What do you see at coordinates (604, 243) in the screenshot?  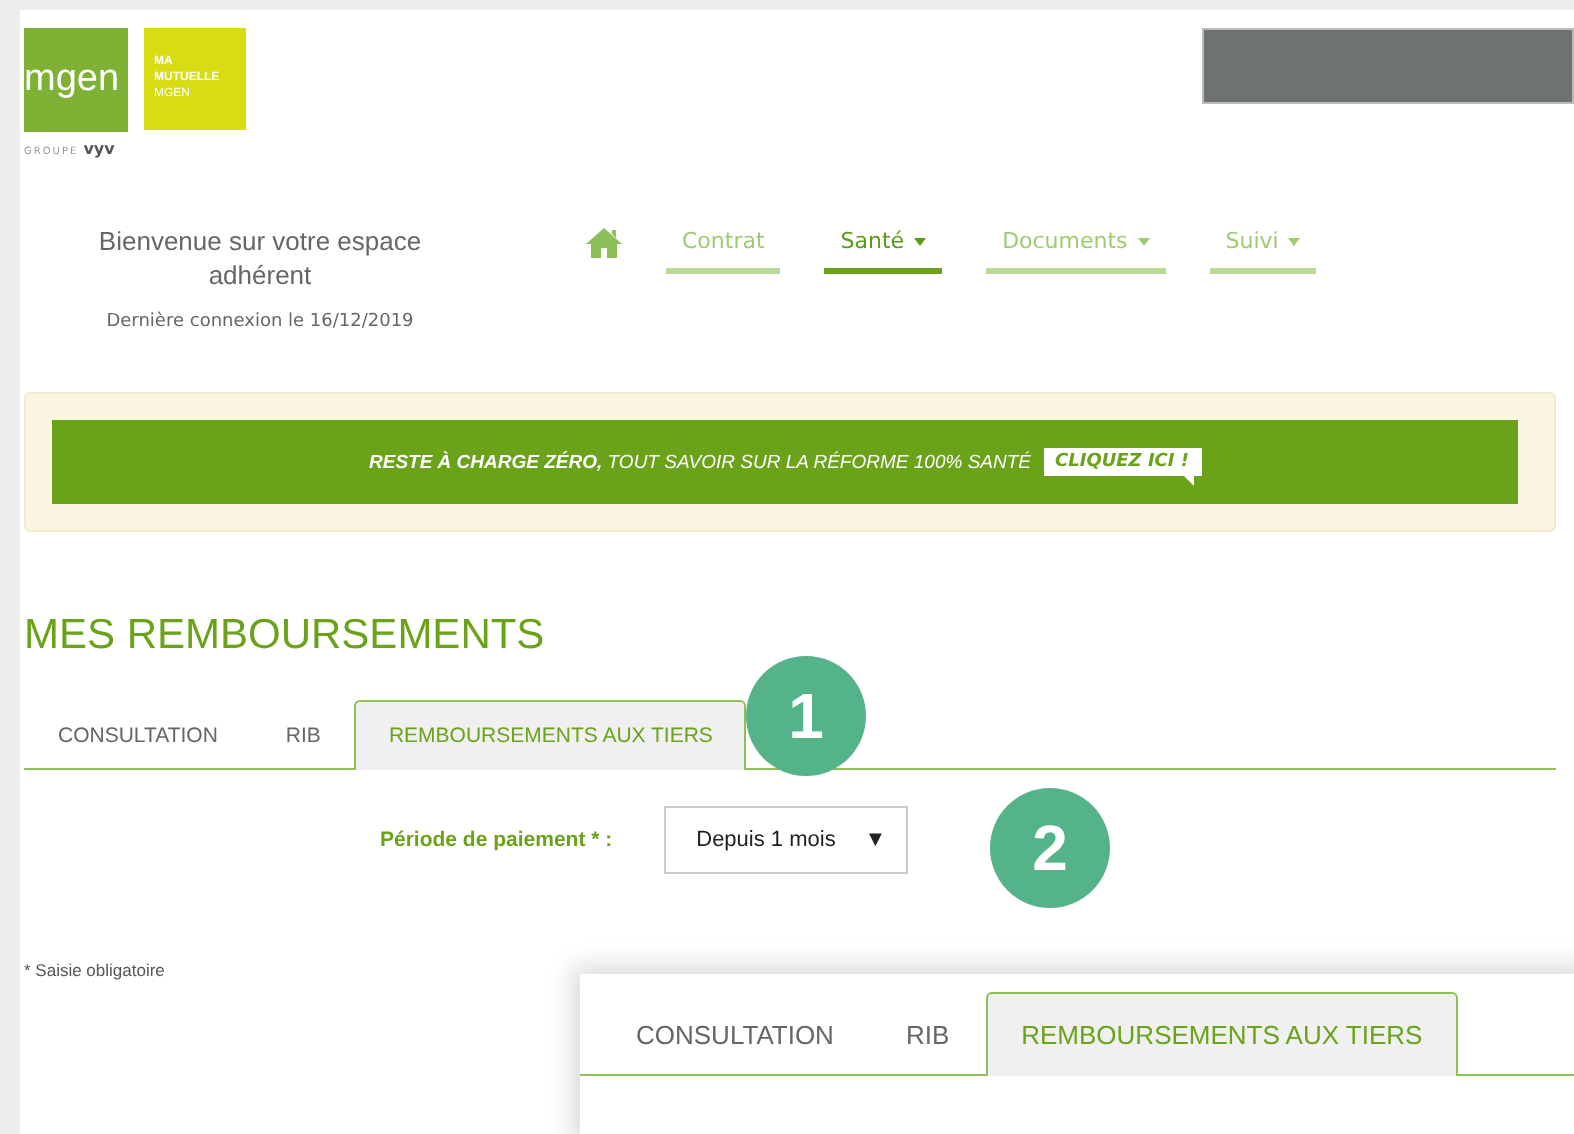 I see `home-icon` at bounding box center [604, 243].